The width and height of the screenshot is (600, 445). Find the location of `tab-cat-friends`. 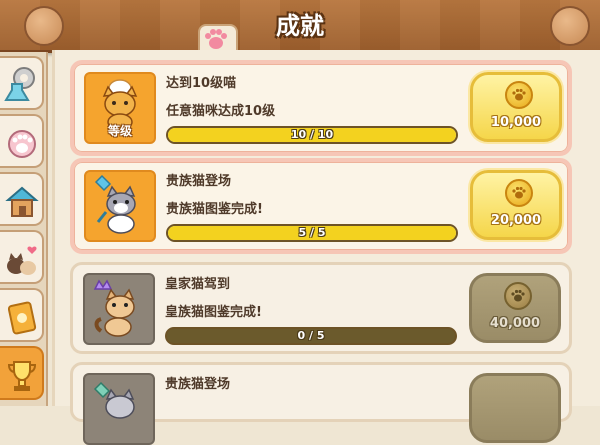

tab-cat-friends is located at coordinates (22, 257).